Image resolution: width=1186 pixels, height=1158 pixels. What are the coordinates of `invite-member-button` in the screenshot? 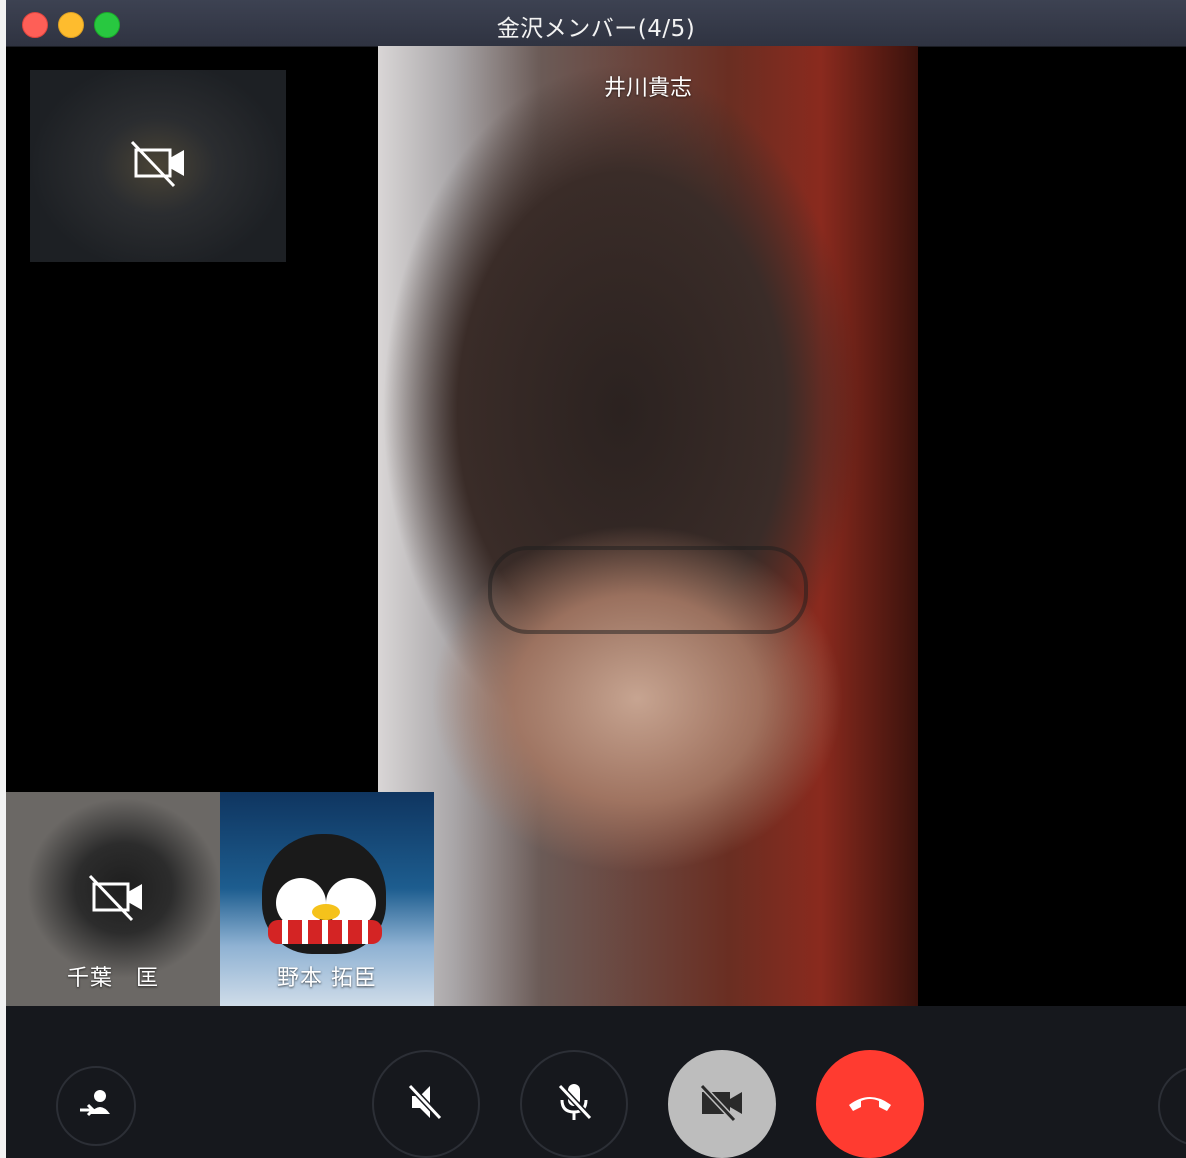 It's located at (96, 1106).